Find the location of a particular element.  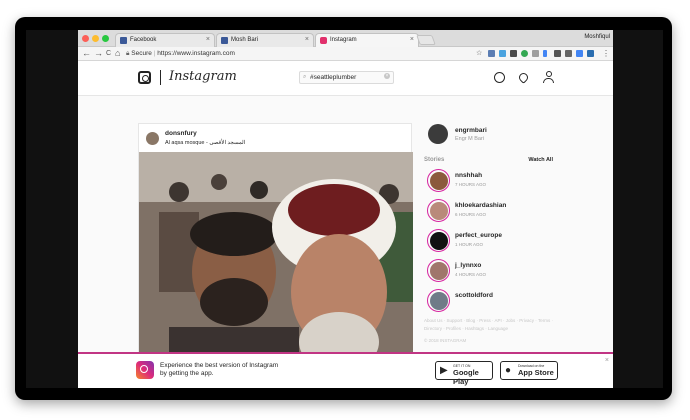

tab-label: Instagram is located at coordinates (343, 40).